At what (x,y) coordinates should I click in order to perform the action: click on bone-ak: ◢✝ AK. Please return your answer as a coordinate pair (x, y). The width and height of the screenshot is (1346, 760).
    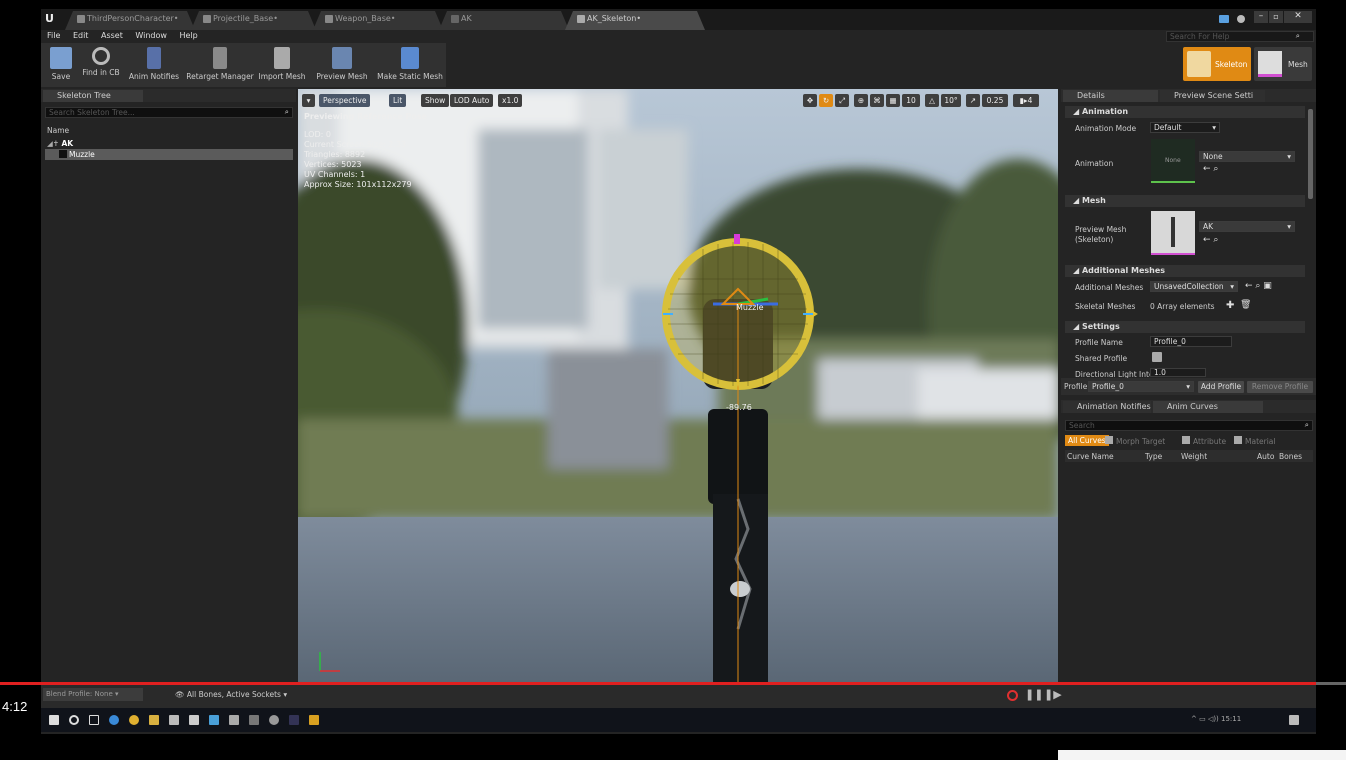
    Looking at the image, I should click on (60, 143).